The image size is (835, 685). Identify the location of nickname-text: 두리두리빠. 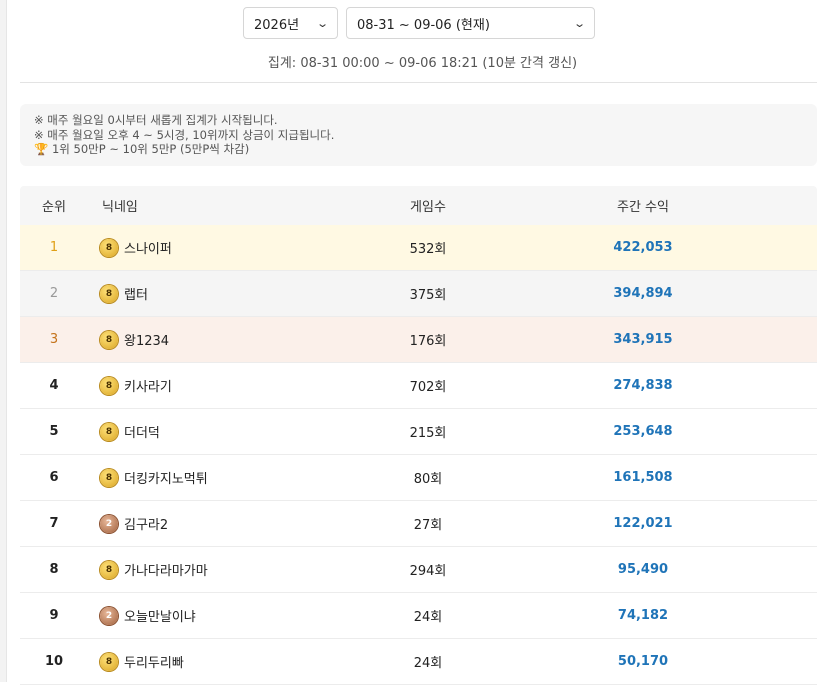
(154, 661).